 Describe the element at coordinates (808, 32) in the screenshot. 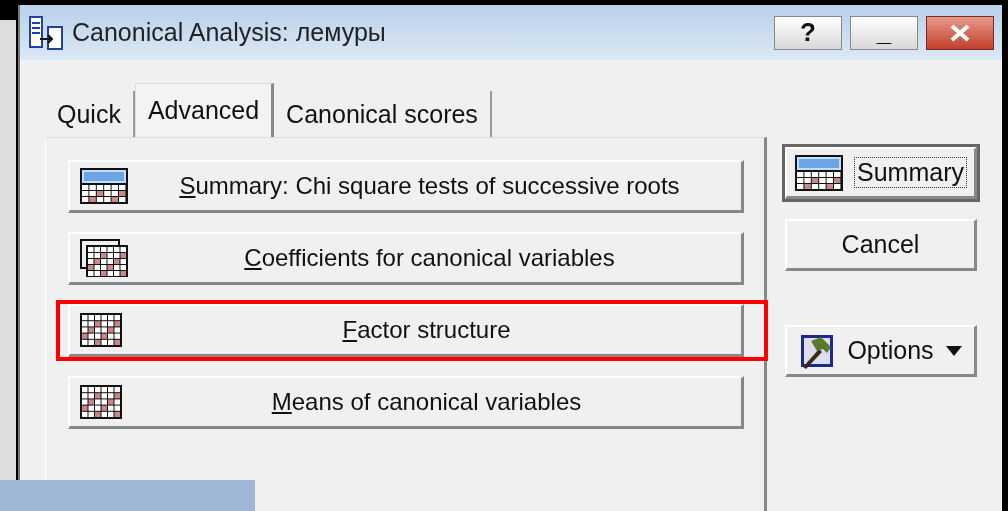

I see `help-button: ?` at that location.